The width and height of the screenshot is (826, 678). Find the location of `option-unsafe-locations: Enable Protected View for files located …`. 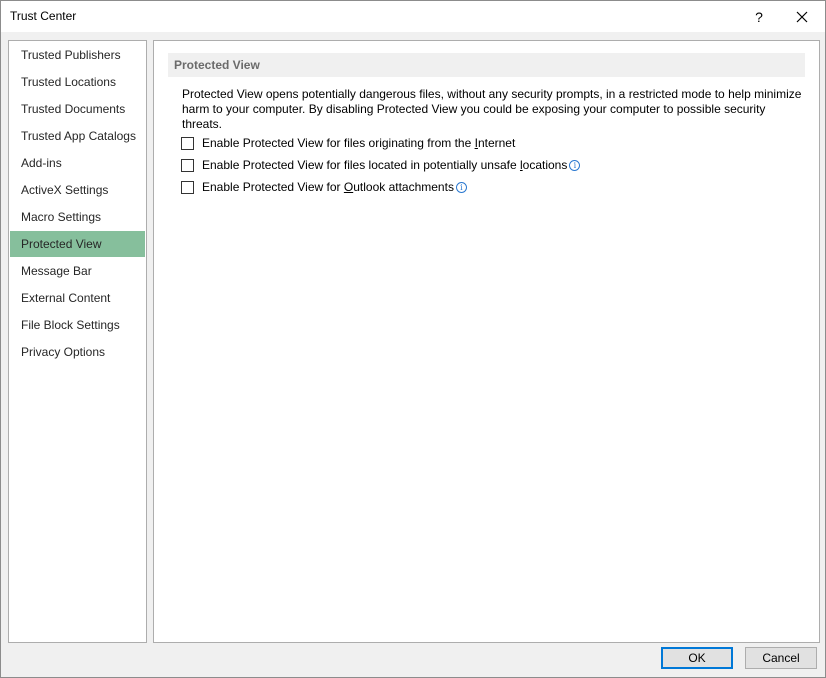

option-unsafe-locations: Enable Protected View for files located … is located at coordinates (381, 165).